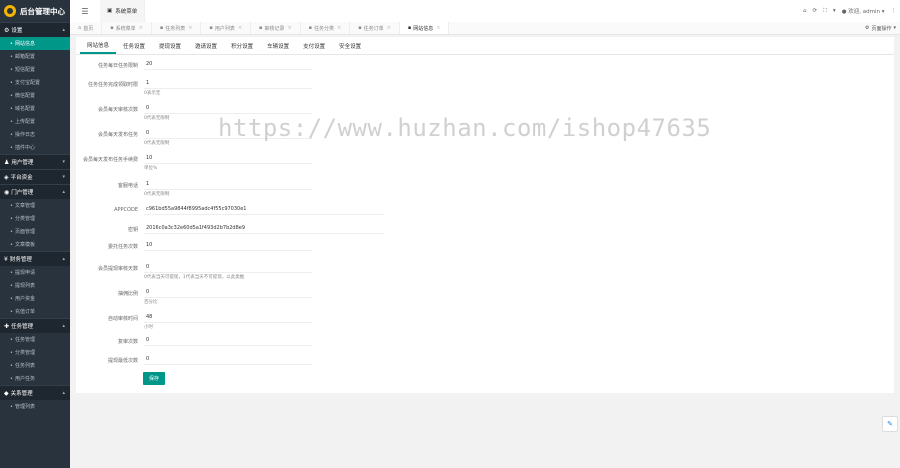 This screenshot has height=468, width=900. I want to click on sidebar-item: • 管理列表, so click(35, 406).